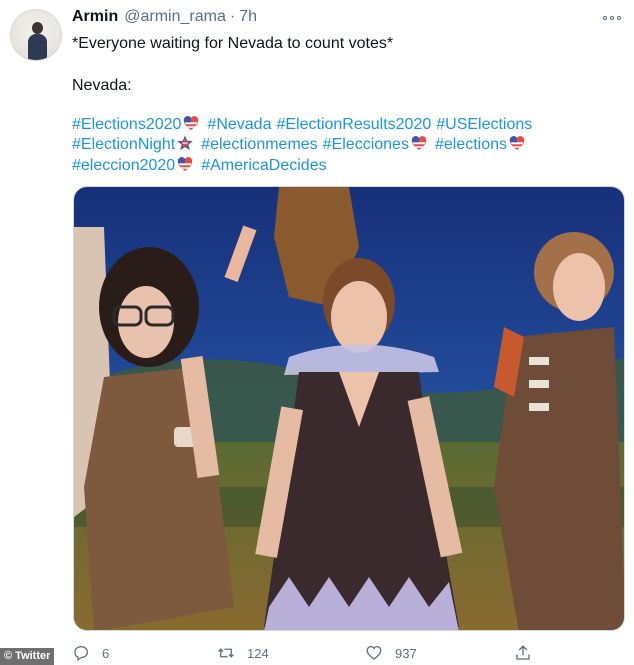  What do you see at coordinates (37, 28) in the screenshot?
I see `avatar-figure-head` at bounding box center [37, 28].